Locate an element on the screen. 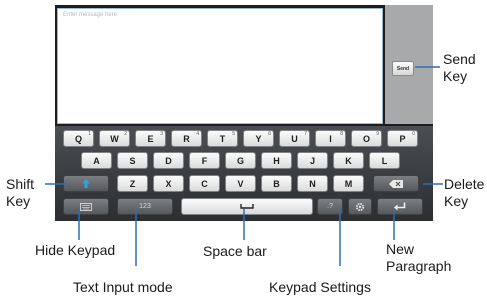  key-label: I is located at coordinates (330, 138).